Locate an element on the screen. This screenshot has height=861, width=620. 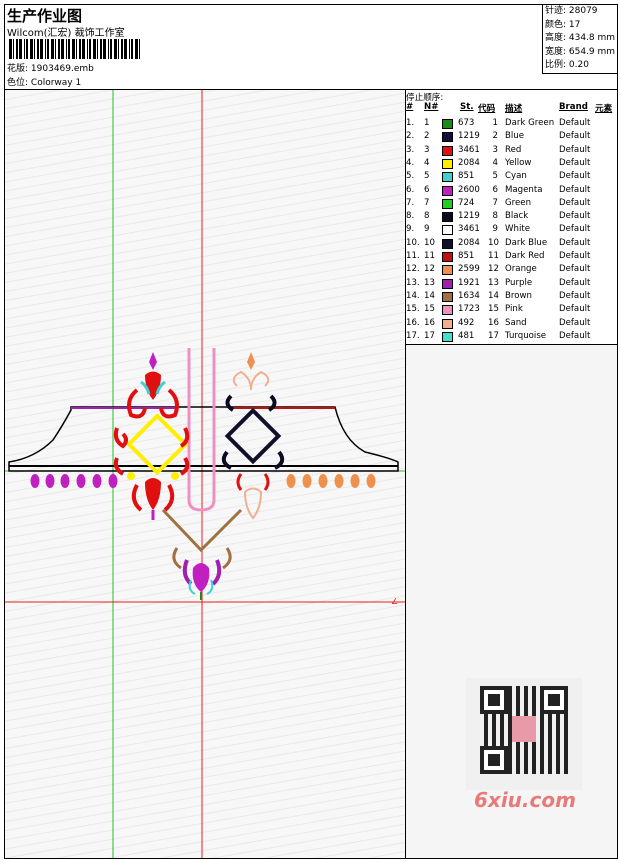
stat-width: 宽度: 654.9 mm is located at coordinates (580, 51).